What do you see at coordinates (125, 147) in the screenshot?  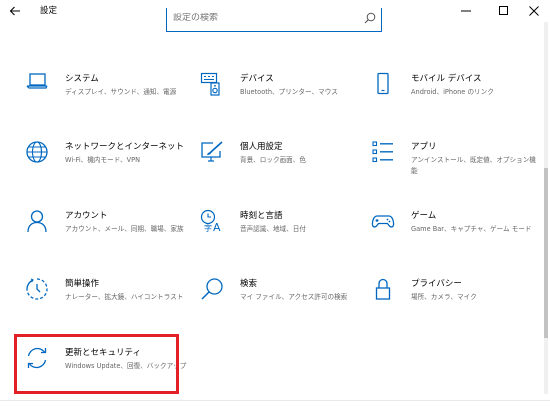 I see `tile-title: ネットワークとインターネット` at bounding box center [125, 147].